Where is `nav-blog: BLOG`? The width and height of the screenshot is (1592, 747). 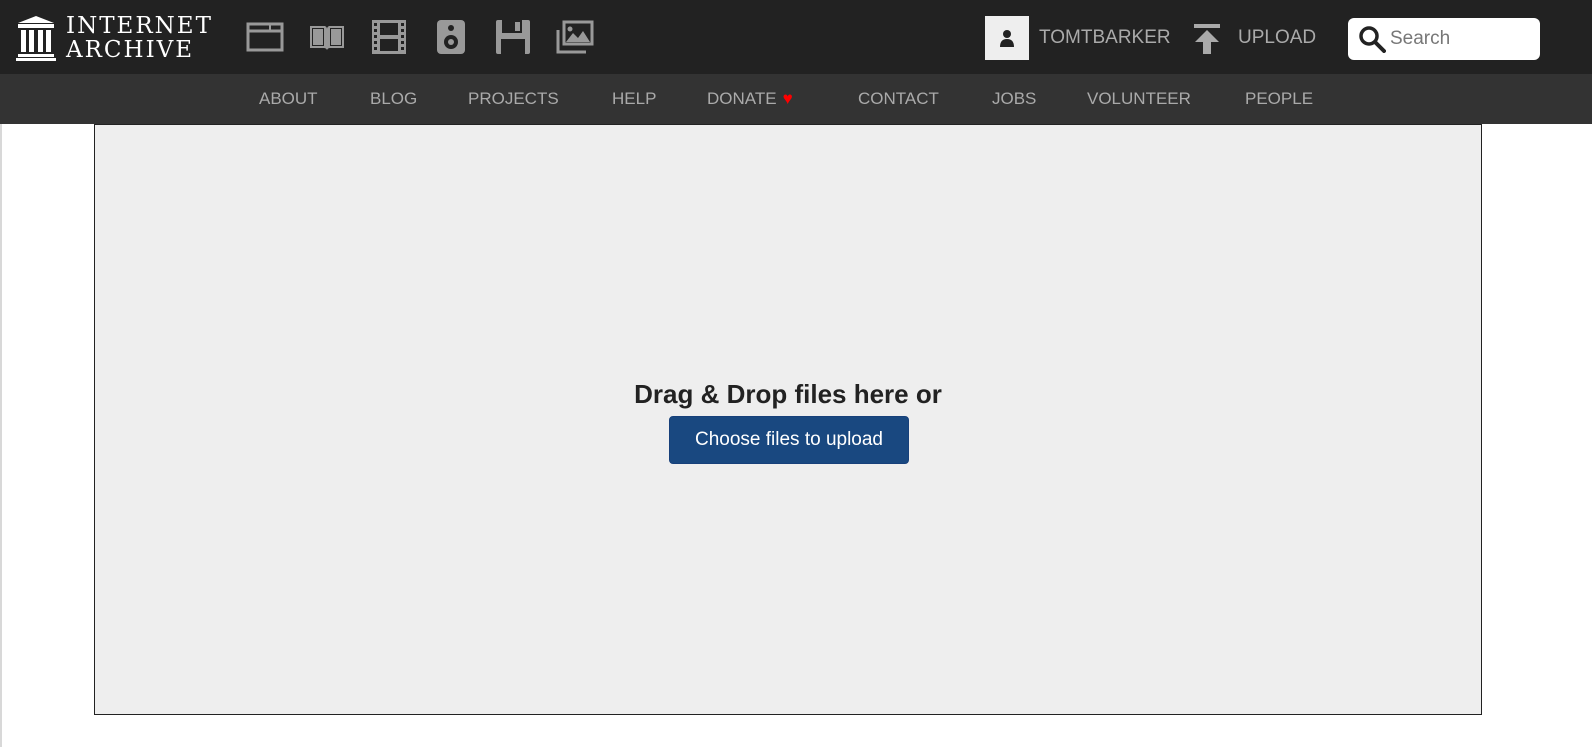 nav-blog: BLOG is located at coordinates (393, 99).